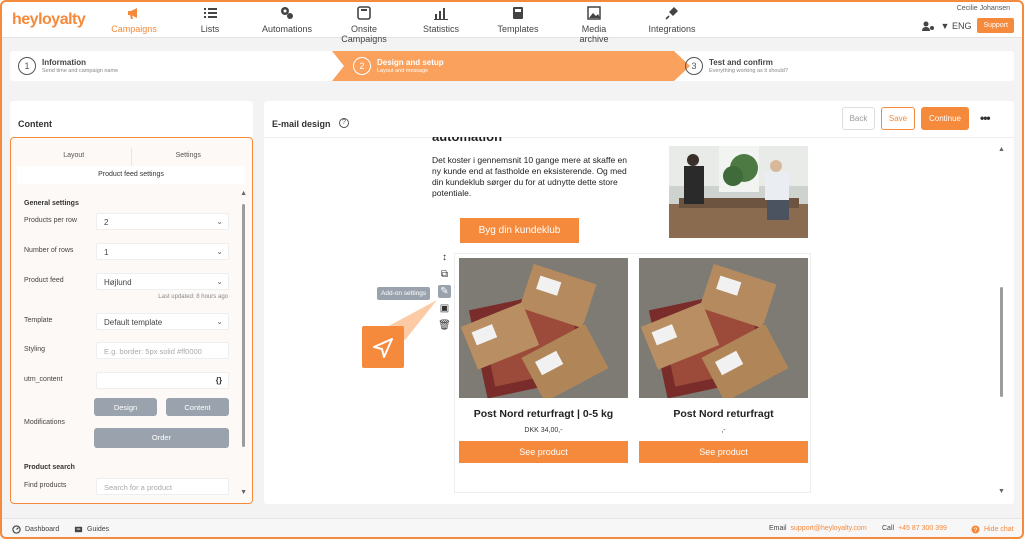 Image resolution: width=1024 pixels, height=539 pixels. Describe the element at coordinates (999, 529) in the screenshot. I see `hide-chat-label: Hide chat` at that location.